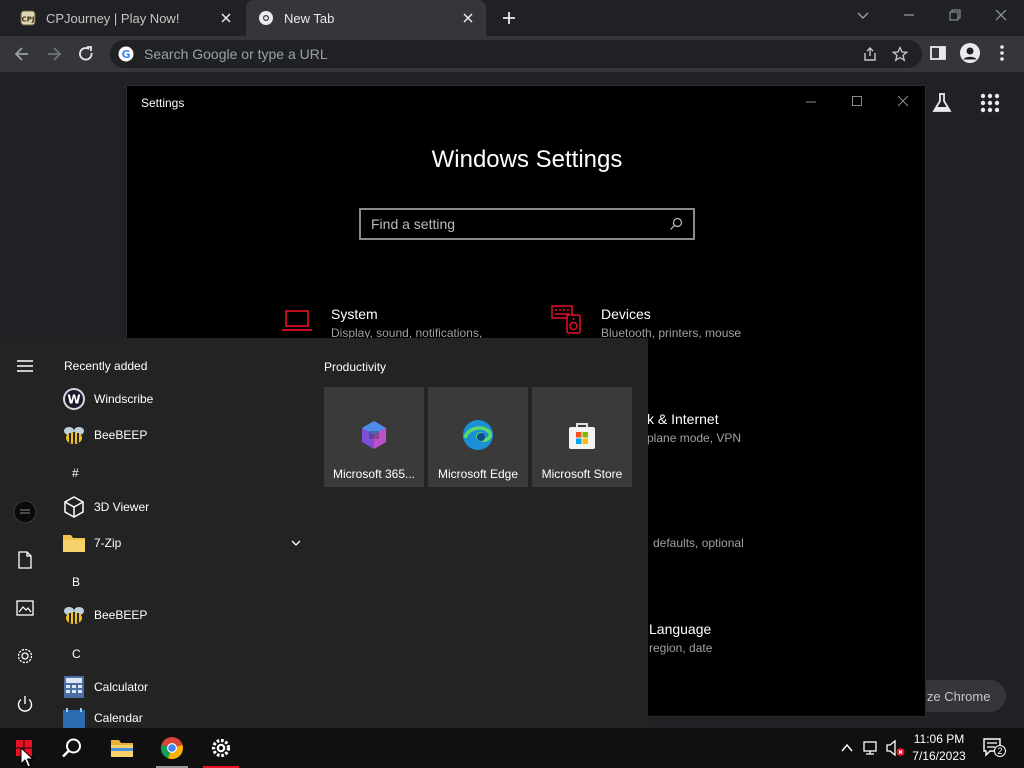 Image resolution: width=1024 pixels, height=768 pixels. What do you see at coordinates (863, 15) in the screenshot?
I see `tab-search-chevron-icon` at bounding box center [863, 15].